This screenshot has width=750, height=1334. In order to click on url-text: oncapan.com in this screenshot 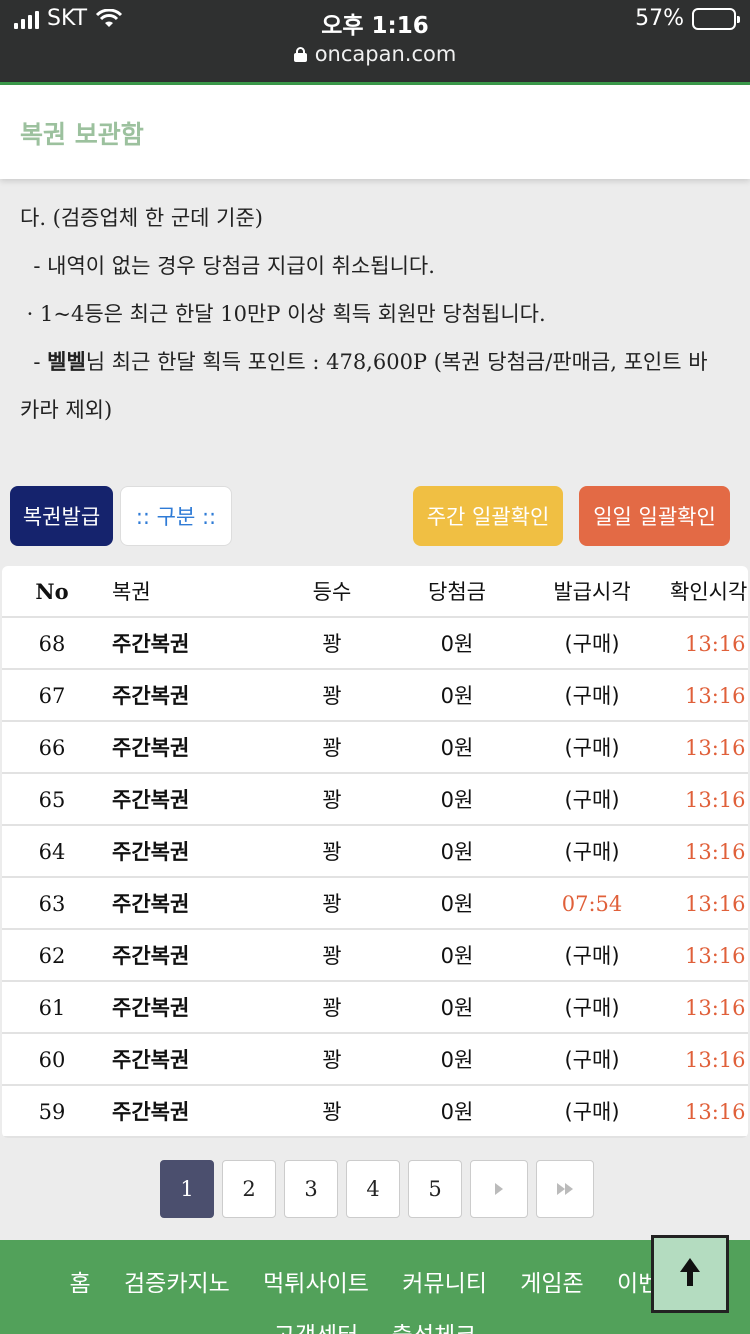, I will do `click(385, 54)`.